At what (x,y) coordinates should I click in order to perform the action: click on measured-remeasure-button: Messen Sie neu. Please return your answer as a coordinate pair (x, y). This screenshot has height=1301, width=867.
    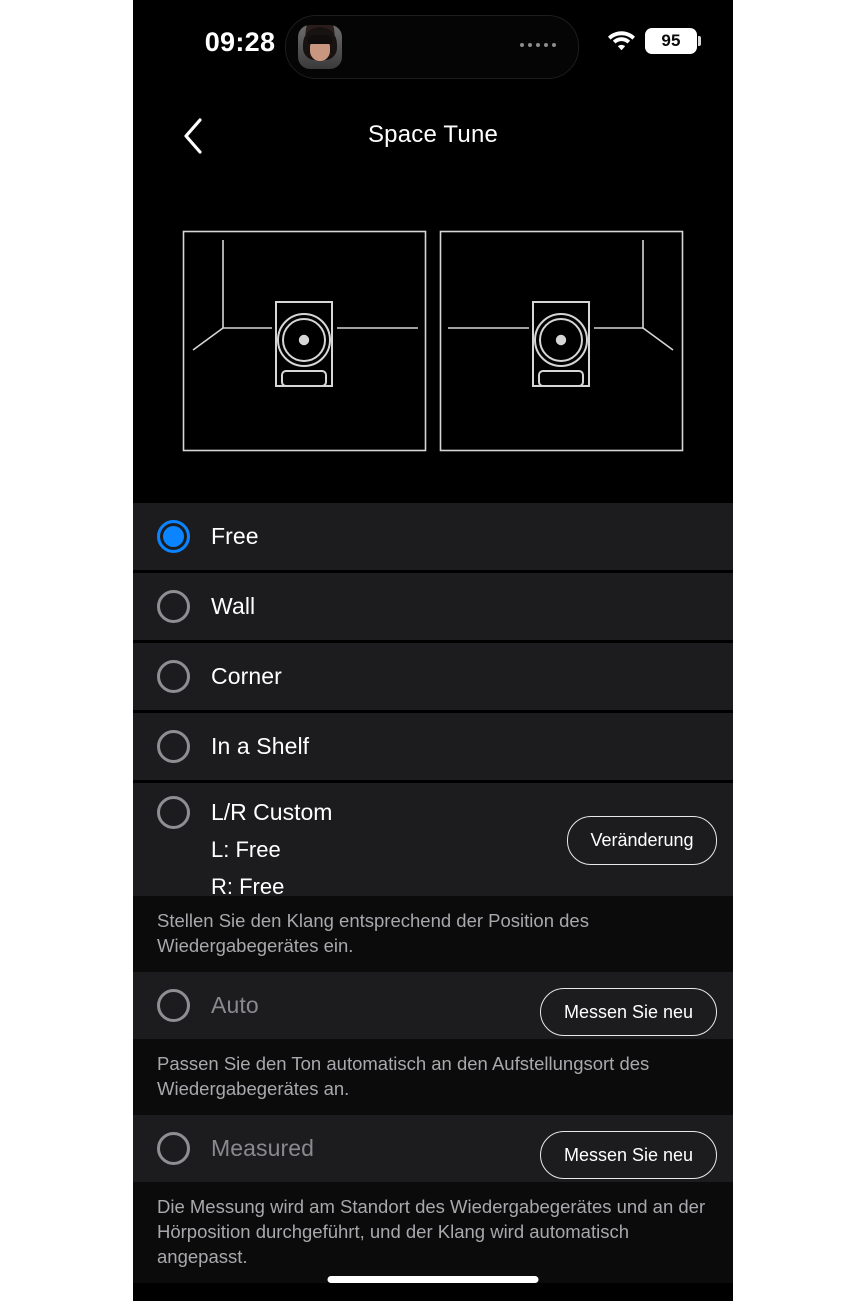
    Looking at the image, I should click on (628, 1155).